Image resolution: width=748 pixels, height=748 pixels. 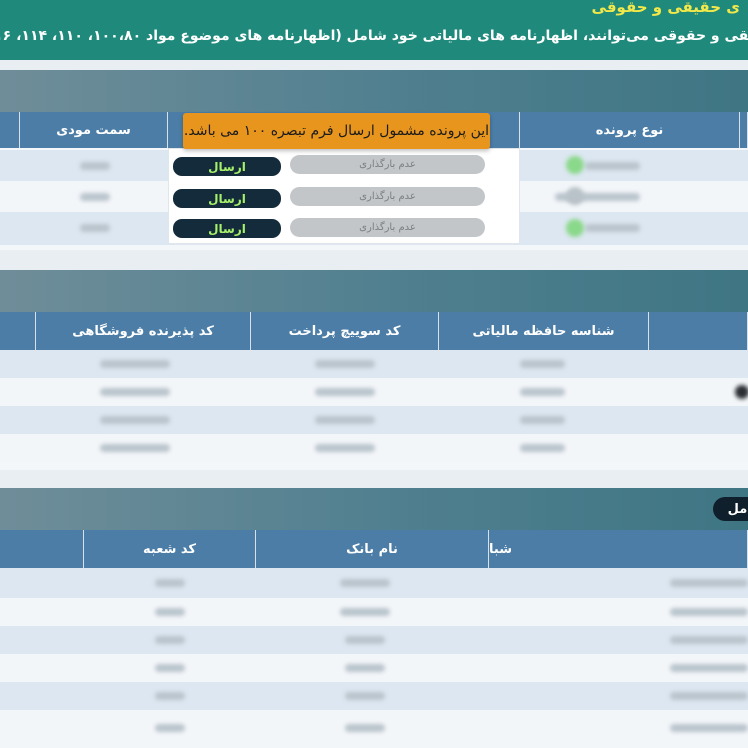 I want to click on section-label-pill: شامل, so click(x=730, y=509).